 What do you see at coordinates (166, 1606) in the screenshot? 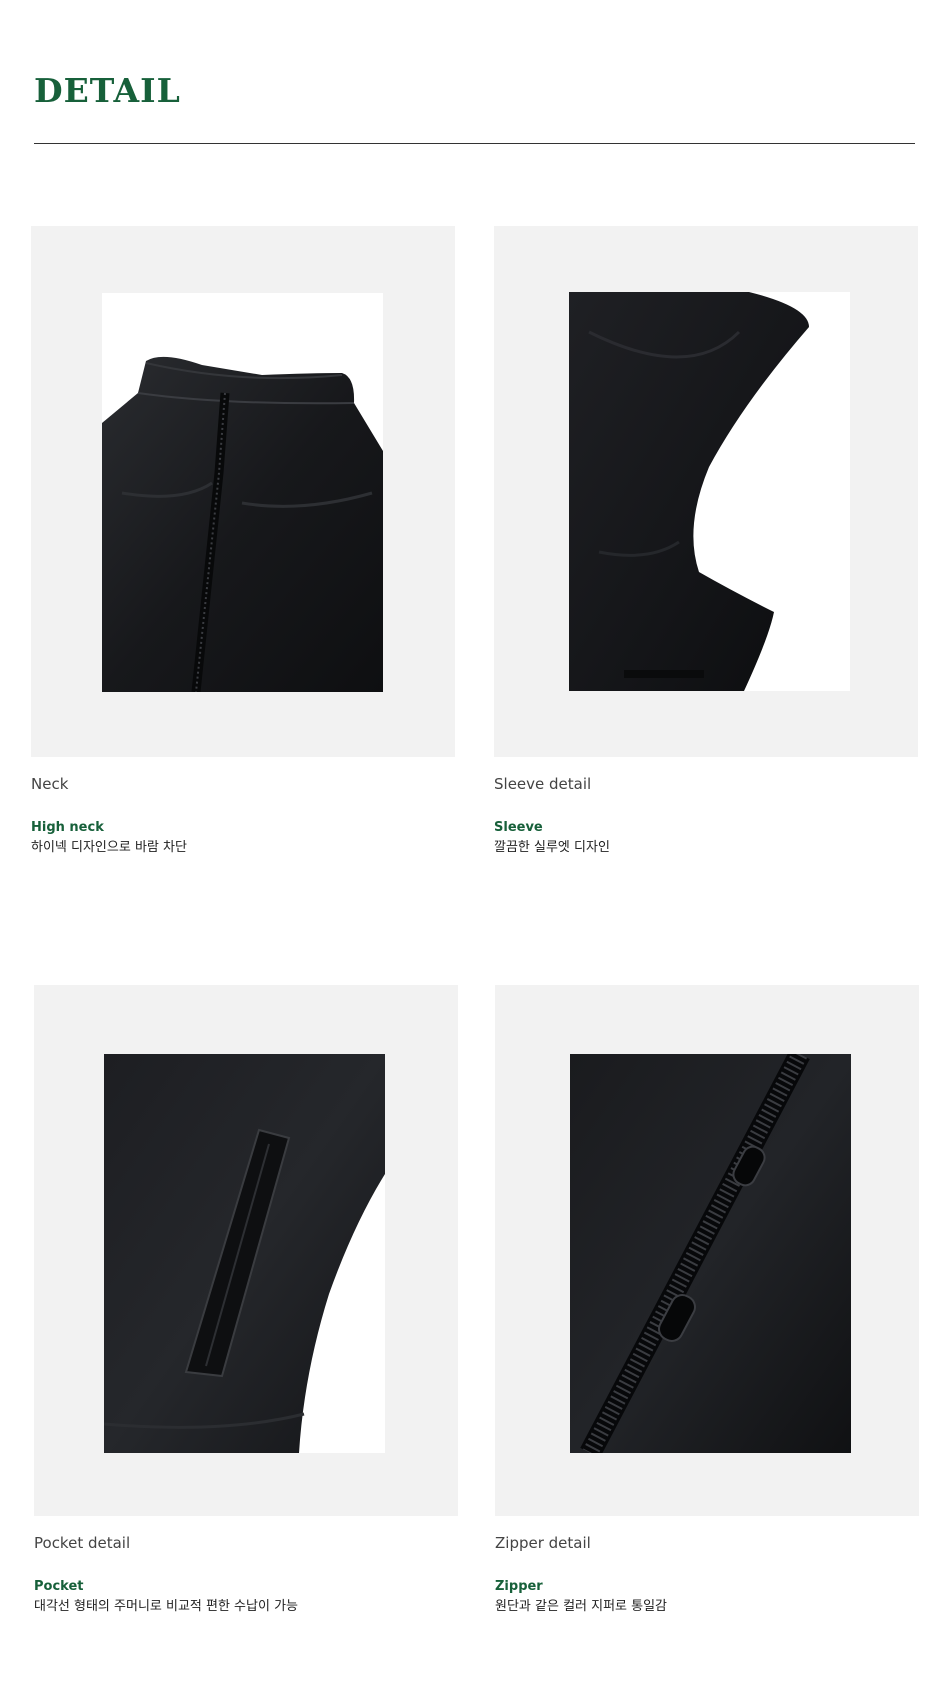
I see `detail-description: 대각선 형태의 주머니로 비교적 편한 수납이 가능` at bounding box center [166, 1606].